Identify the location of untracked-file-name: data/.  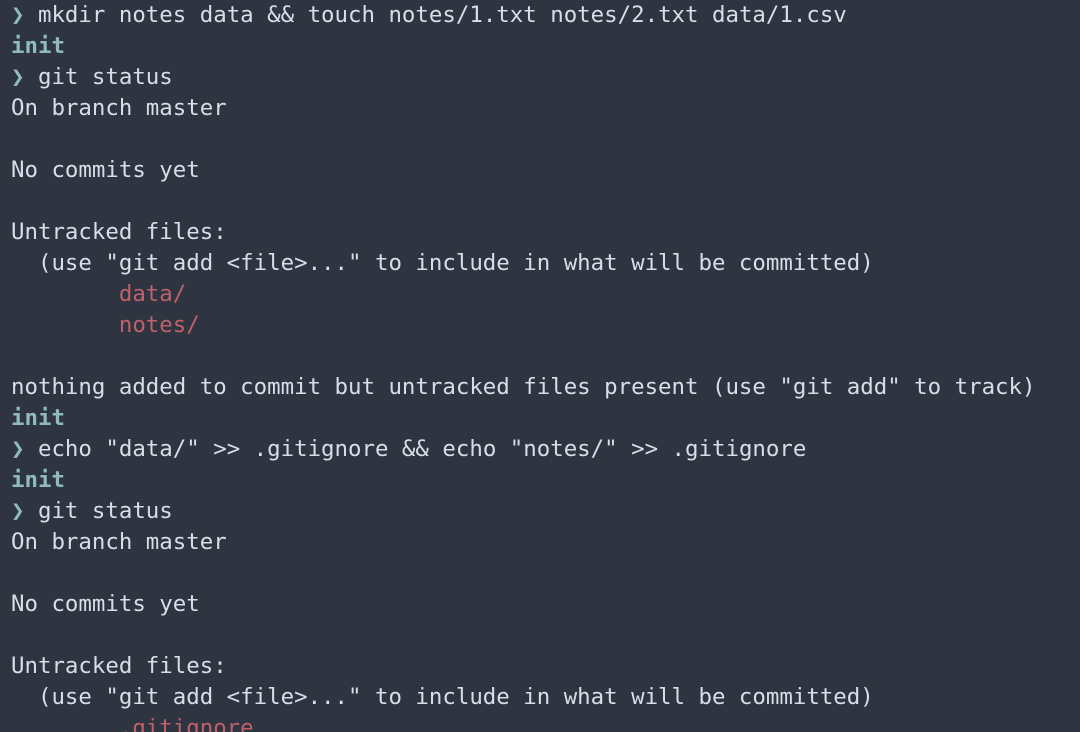
(152, 294).